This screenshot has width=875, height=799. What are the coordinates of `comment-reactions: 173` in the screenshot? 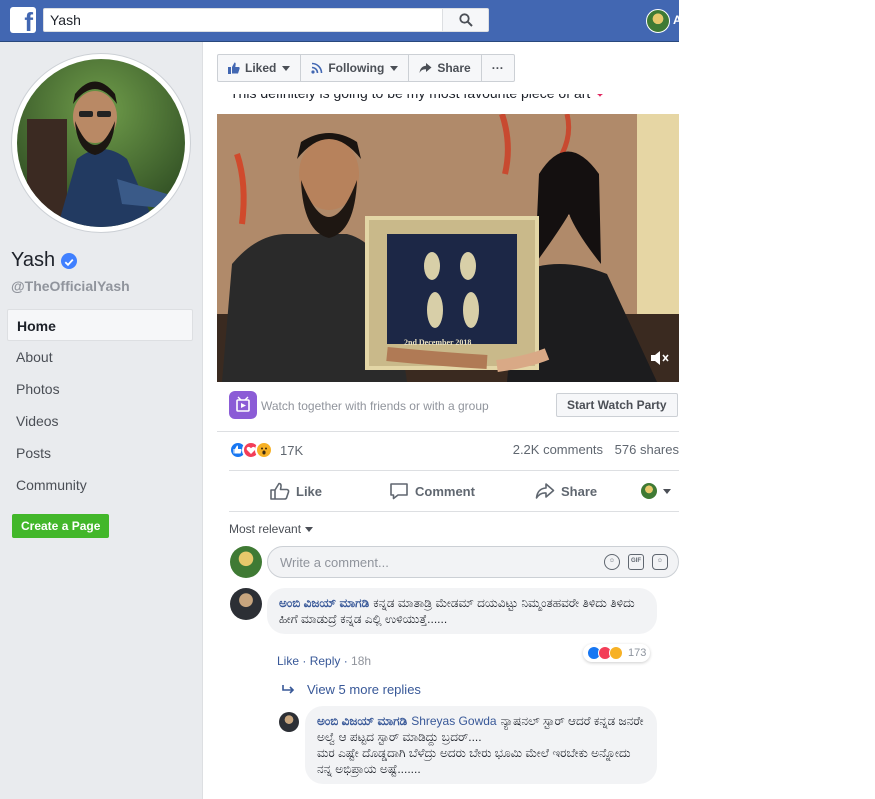 It's located at (617, 653).